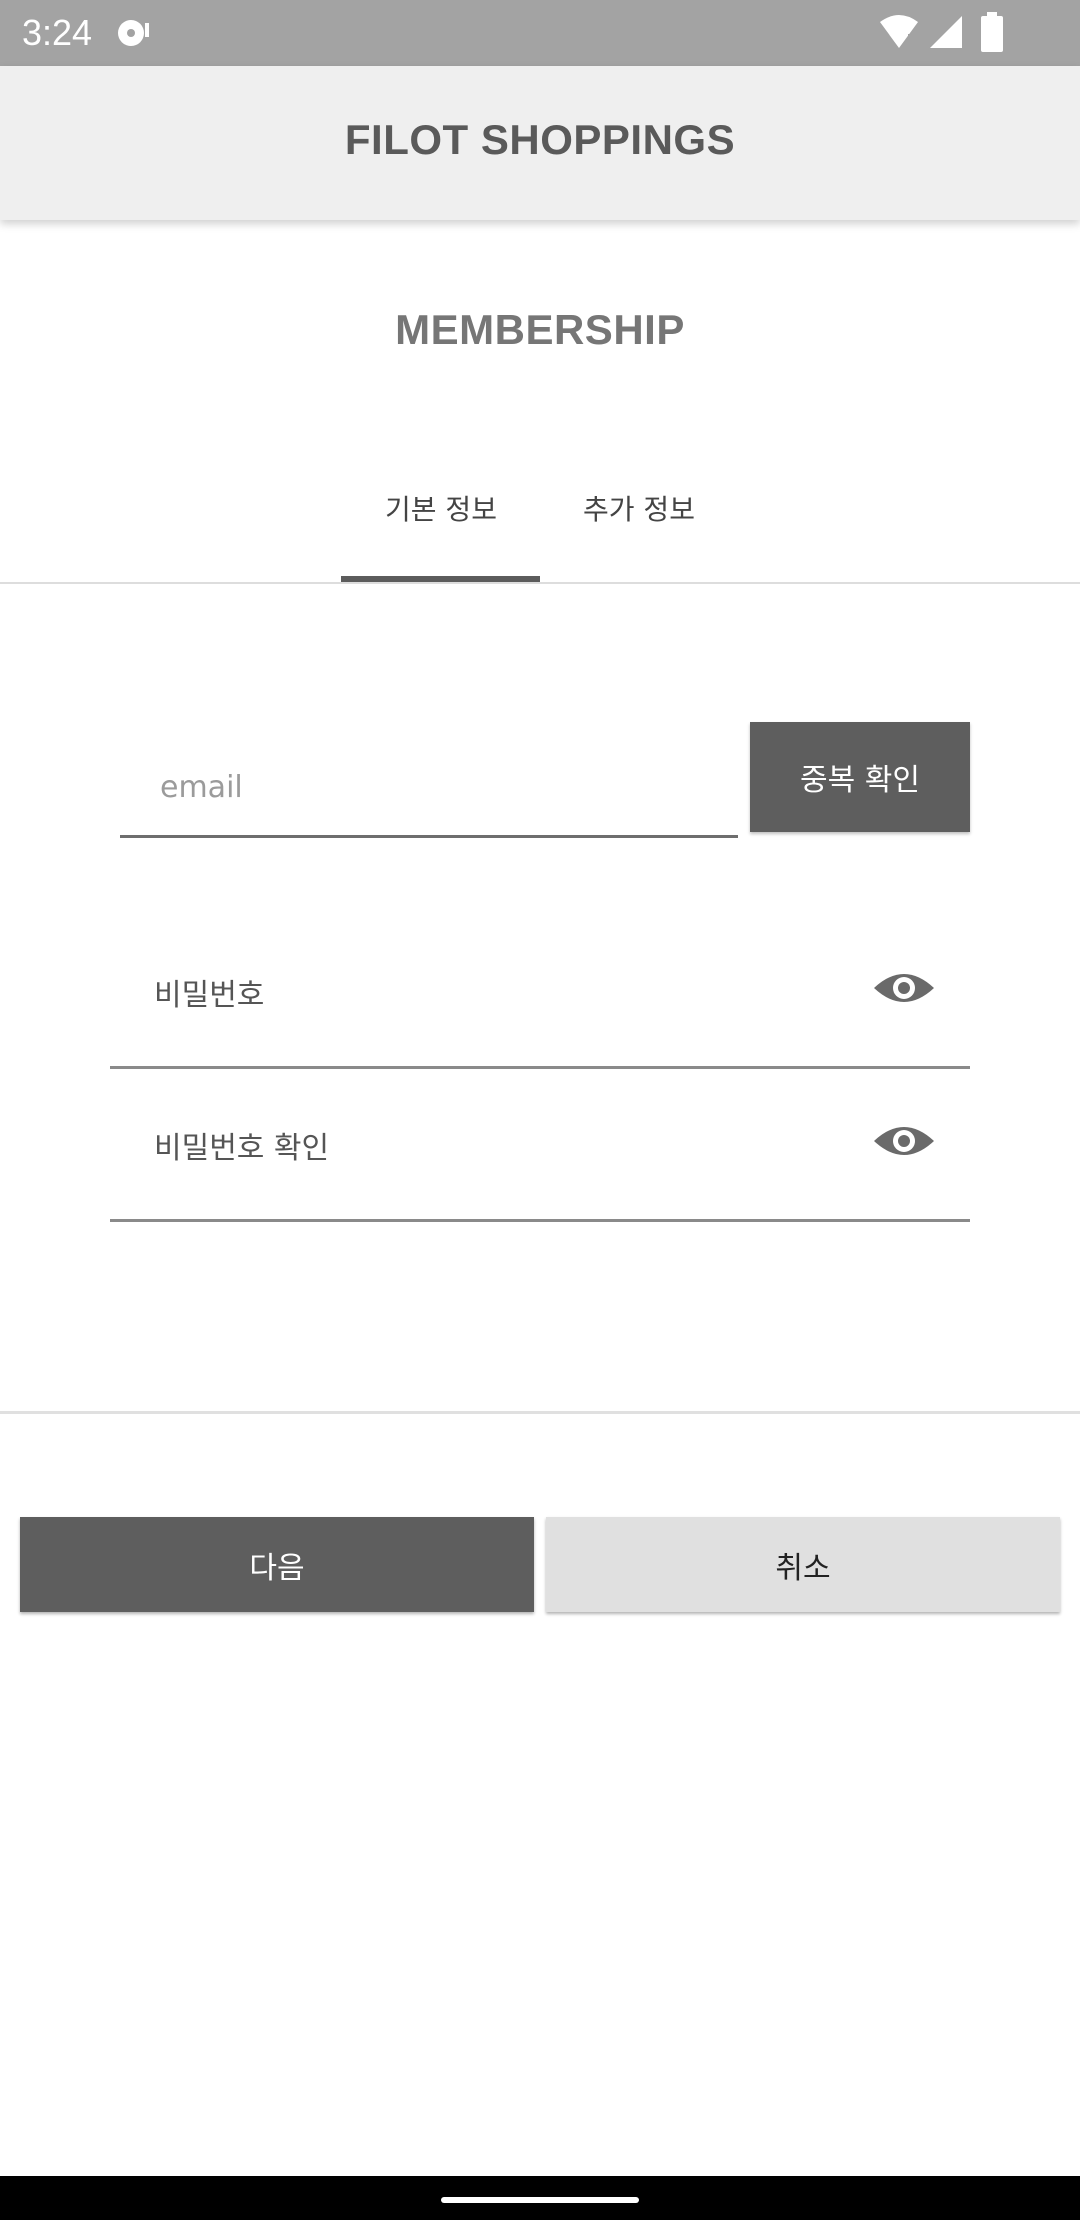 The height and width of the screenshot is (2220, 1080). What do you see at coordinates (540, 139) in the screenshot?
I see `app-title: FILOT SHOPPINGS` at bounding box center [540, 139].